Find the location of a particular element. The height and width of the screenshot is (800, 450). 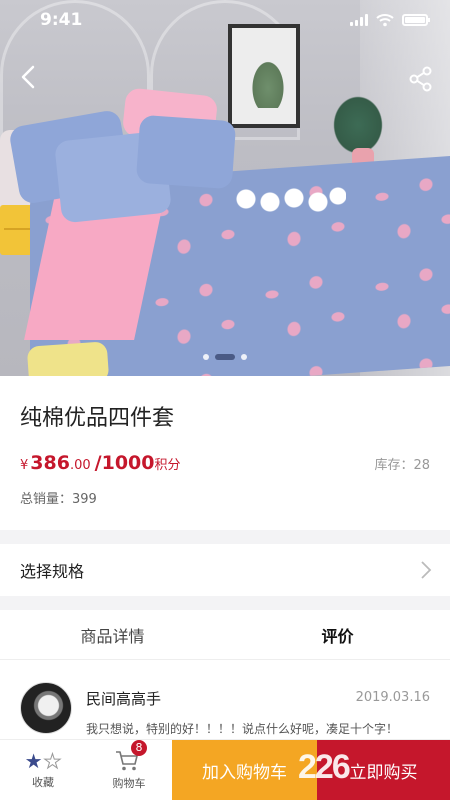

pompom-garland is located at coordinates (291, 199).